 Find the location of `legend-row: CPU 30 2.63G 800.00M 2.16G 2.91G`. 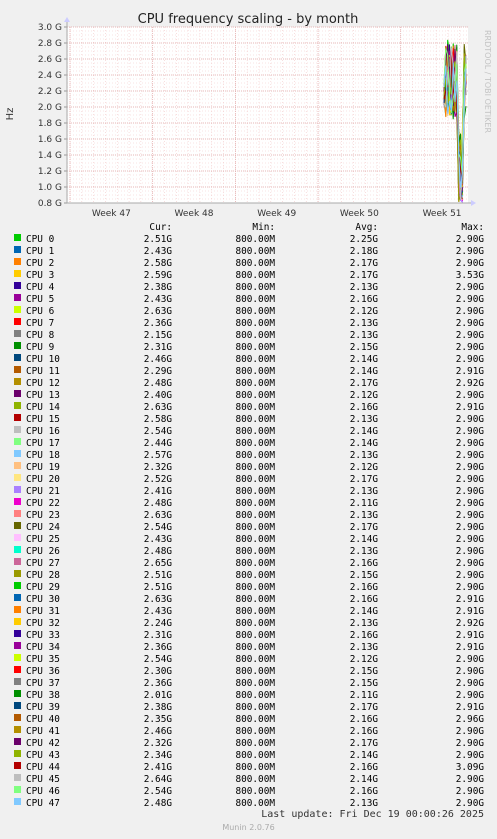

legend-row: CPU 30 2.63G 800.00M 2.16G 2.91G is located at coordinates (248, 600).